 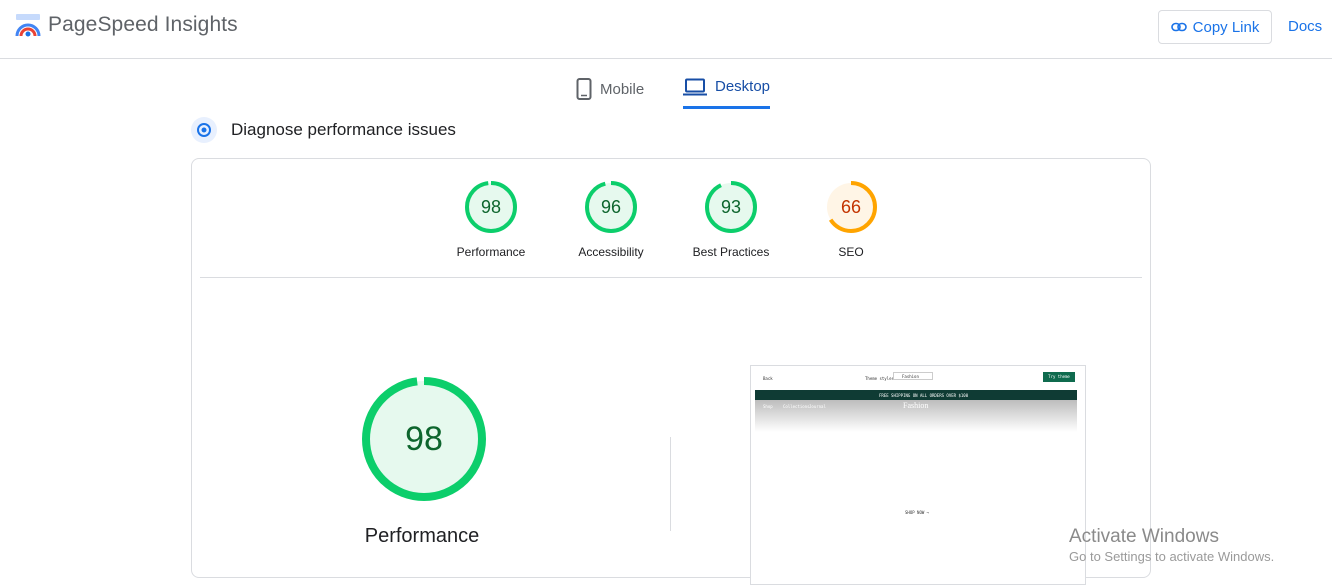 What do you see at coordinates (743, 86) in the screenshot?
I see `tab-desktop-label: Desktop` at bounding box center [743, 86].